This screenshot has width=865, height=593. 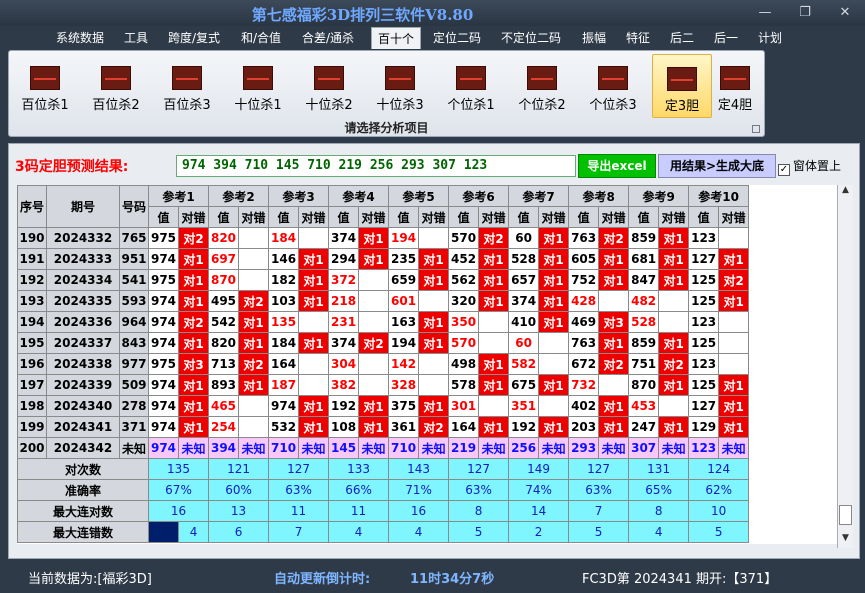 I want to click on menu-last-one: 后一, so click(x=726, y=37).